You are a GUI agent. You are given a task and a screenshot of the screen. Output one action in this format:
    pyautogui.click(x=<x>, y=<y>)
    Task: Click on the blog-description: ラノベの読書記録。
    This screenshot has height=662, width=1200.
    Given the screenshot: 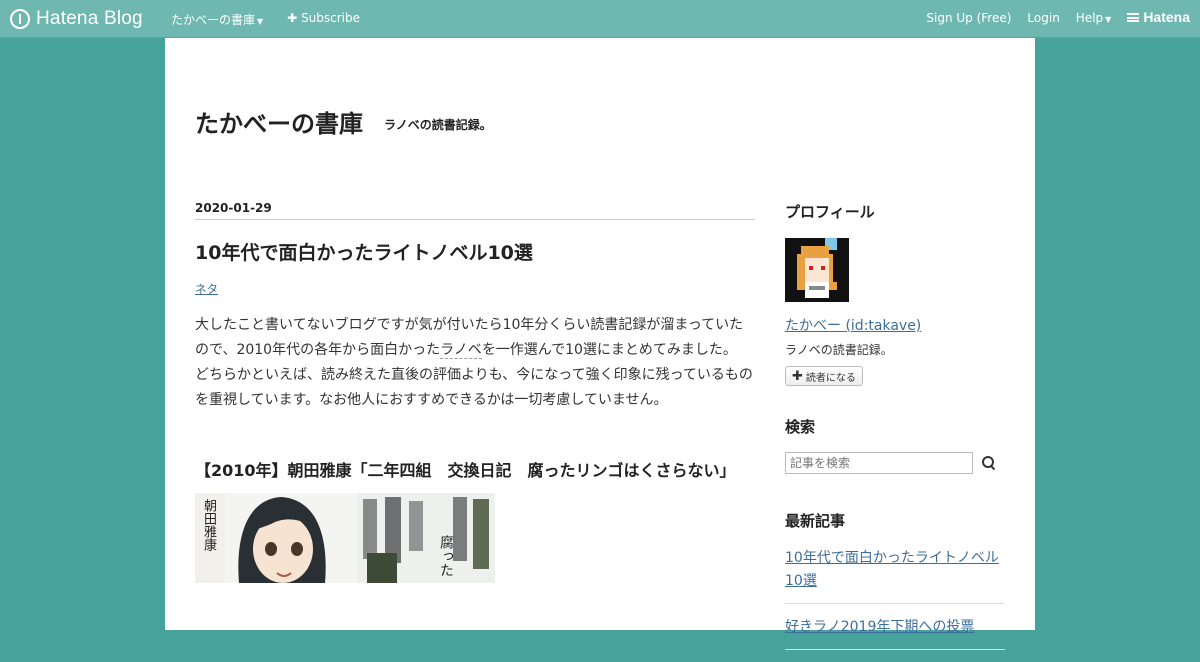 What is the action you would take?
    pyautogui.click(x=438, y=125)
    